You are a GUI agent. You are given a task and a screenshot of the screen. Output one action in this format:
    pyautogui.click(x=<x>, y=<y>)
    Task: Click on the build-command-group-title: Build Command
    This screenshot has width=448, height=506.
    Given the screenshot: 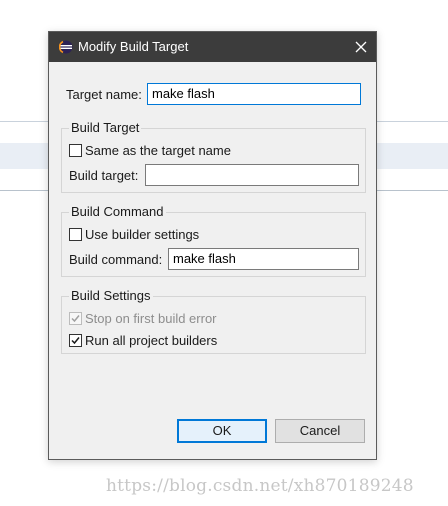 What is the action you would take?
    pyautogui.click(x=117, y=211)
    